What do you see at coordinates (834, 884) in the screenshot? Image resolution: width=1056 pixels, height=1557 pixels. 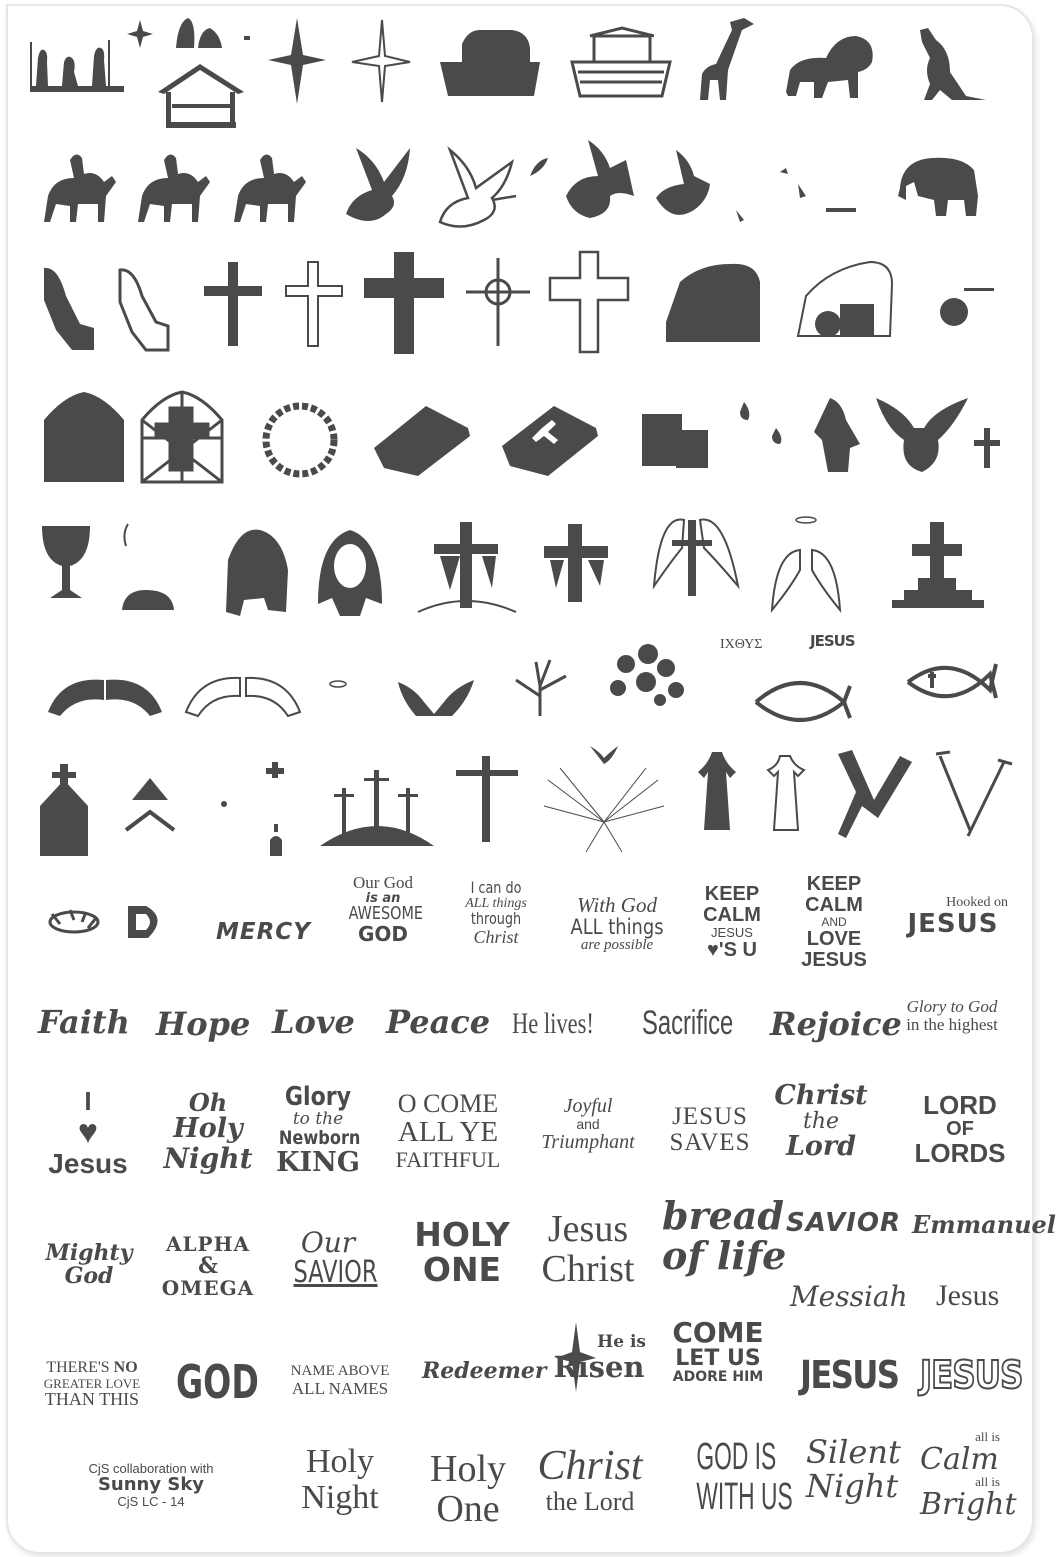 I see `keep-calm-2-line1: KEEP` at bounding box center [834, 884].